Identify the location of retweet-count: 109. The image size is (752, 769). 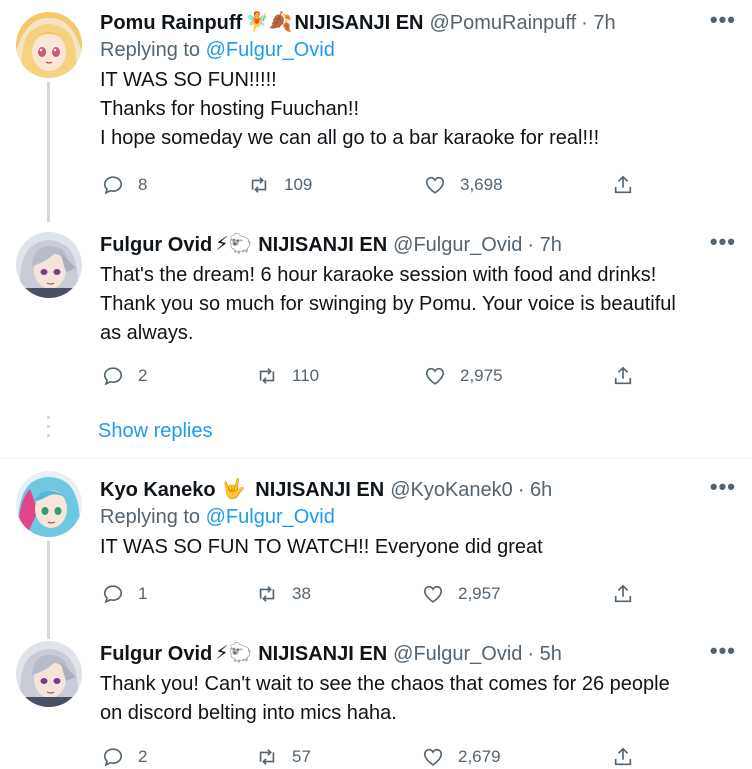
(298, 184).